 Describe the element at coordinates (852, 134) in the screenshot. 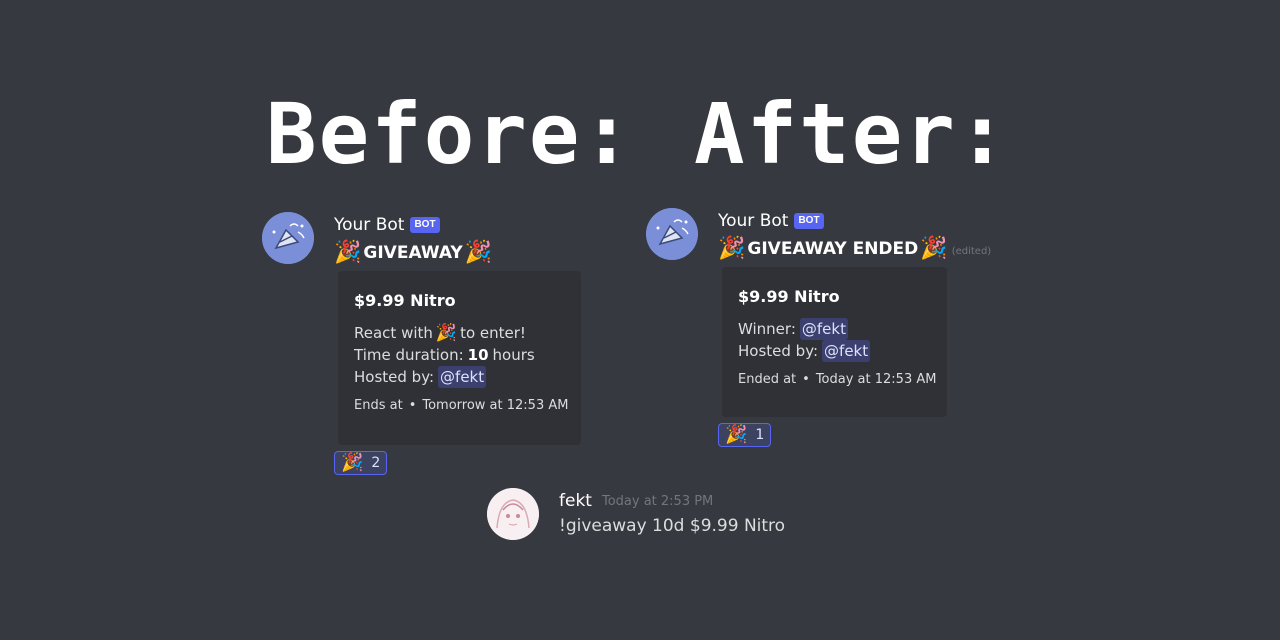

I see `after-heading: After:` at that location.